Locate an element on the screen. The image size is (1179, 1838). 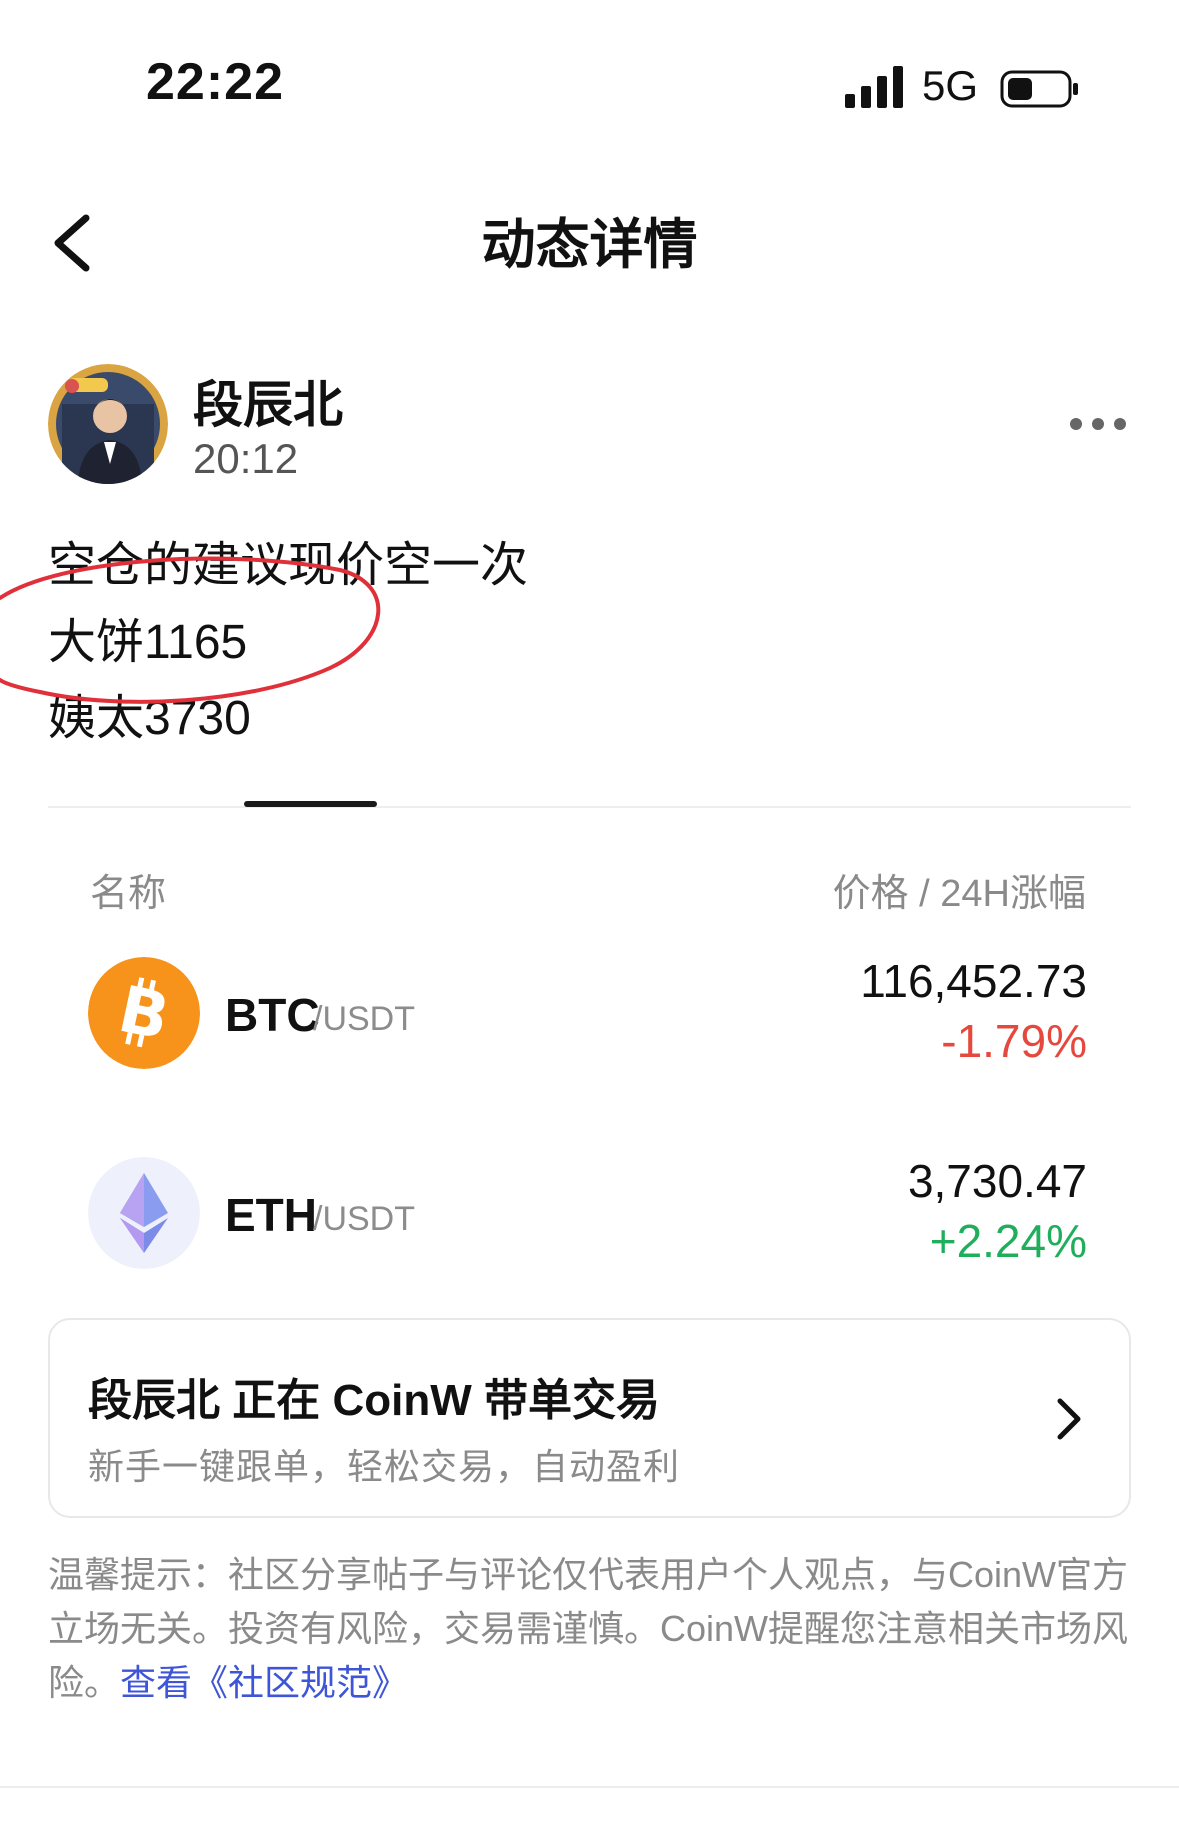
status-time: 22:22 is located at coordinates (215, 82).